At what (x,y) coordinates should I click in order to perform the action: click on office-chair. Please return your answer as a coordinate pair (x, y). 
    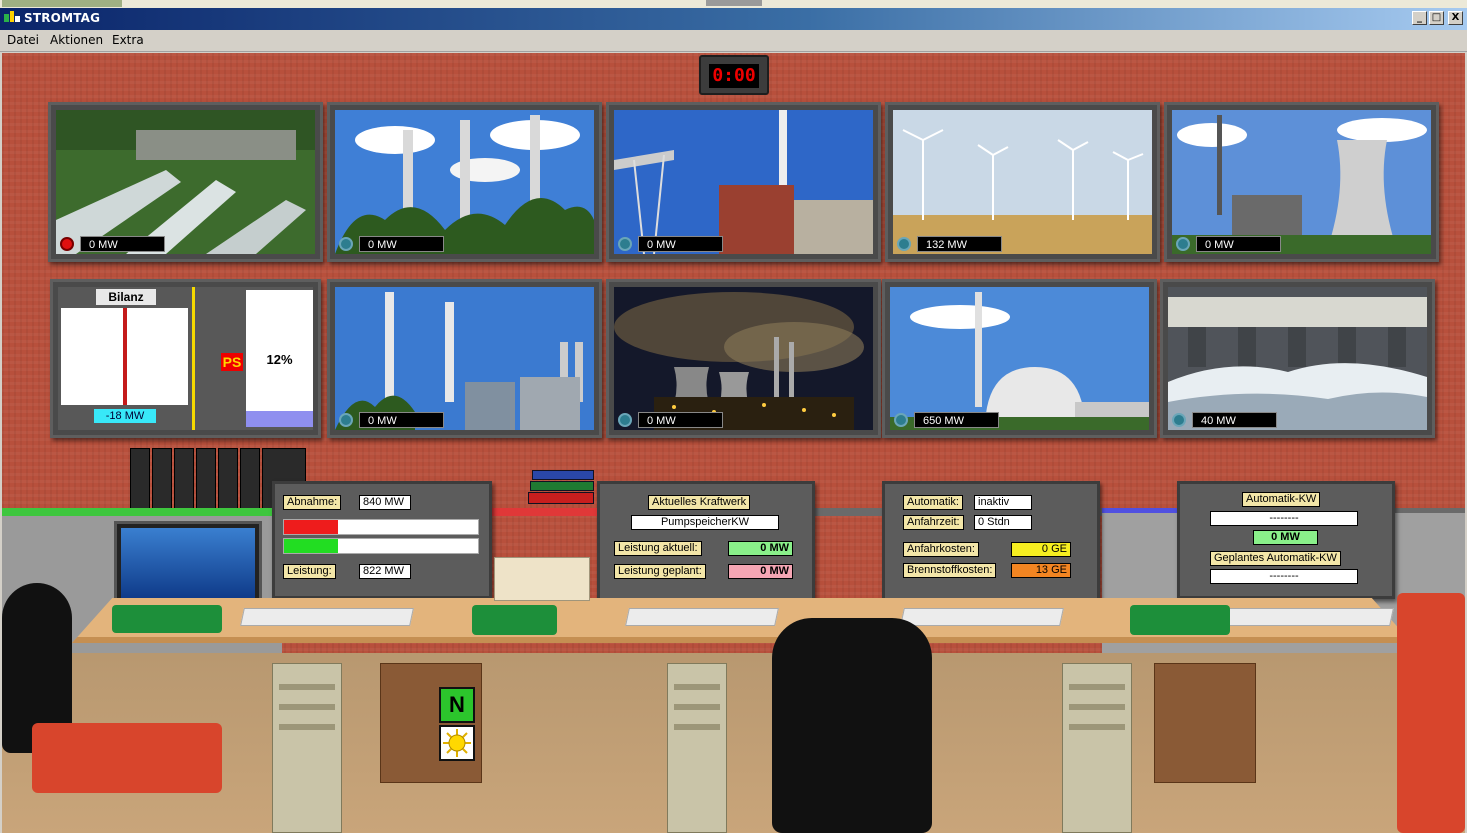
    Looking at the image, I should click on (852, 725).